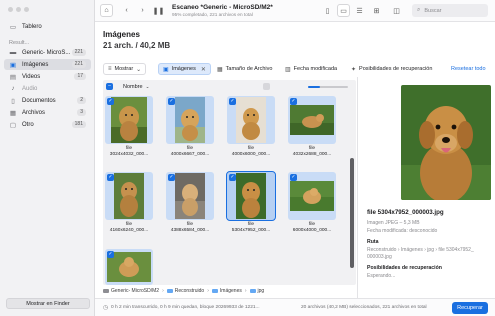 This screenshot has width=495, height=316. I want to click on show-filter-button: ≡ Mostrar ⌄, so click(125, 69).